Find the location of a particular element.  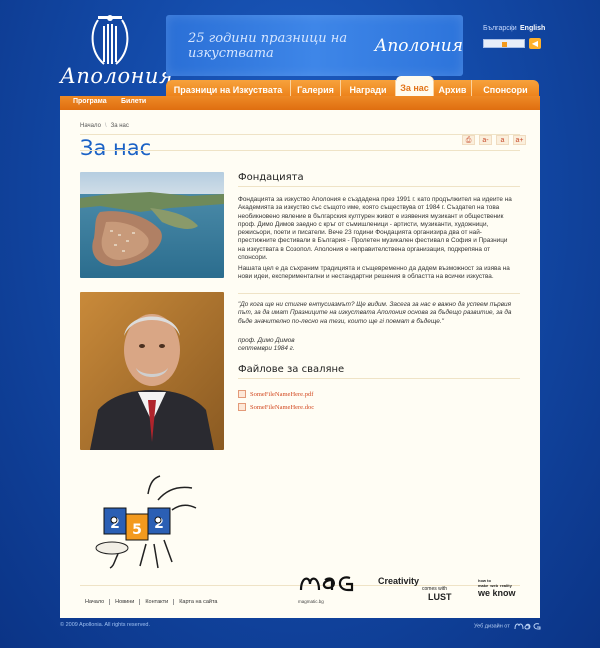

magmatic-caption: magmatic.bg is located at coordinates (311, 601).